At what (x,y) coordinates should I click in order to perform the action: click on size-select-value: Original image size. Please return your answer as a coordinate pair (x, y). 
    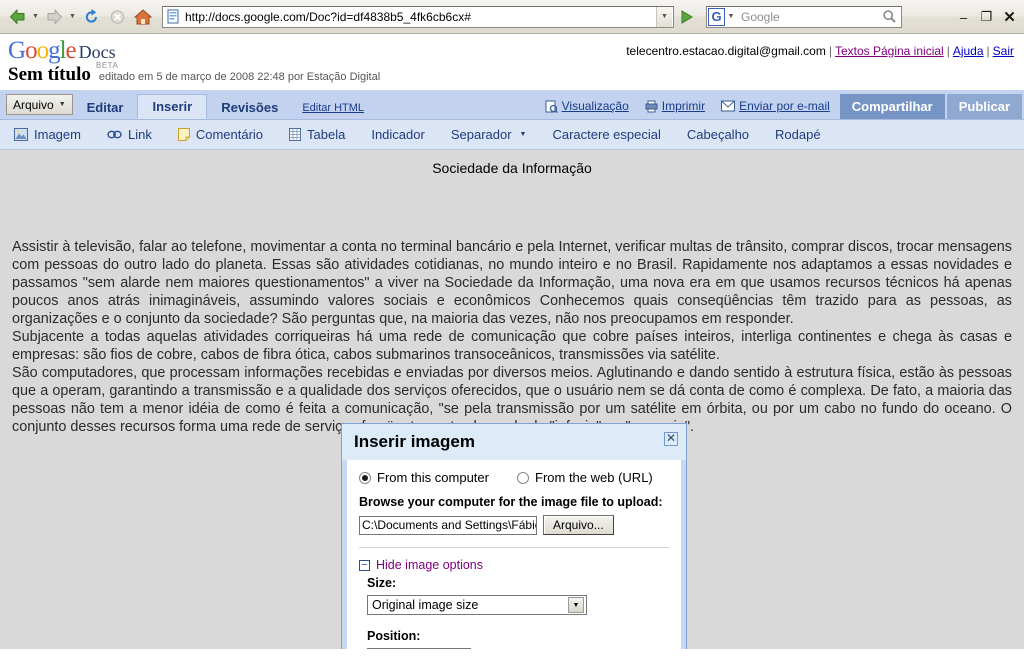
    Looking at the image, I should click on (425, 605).